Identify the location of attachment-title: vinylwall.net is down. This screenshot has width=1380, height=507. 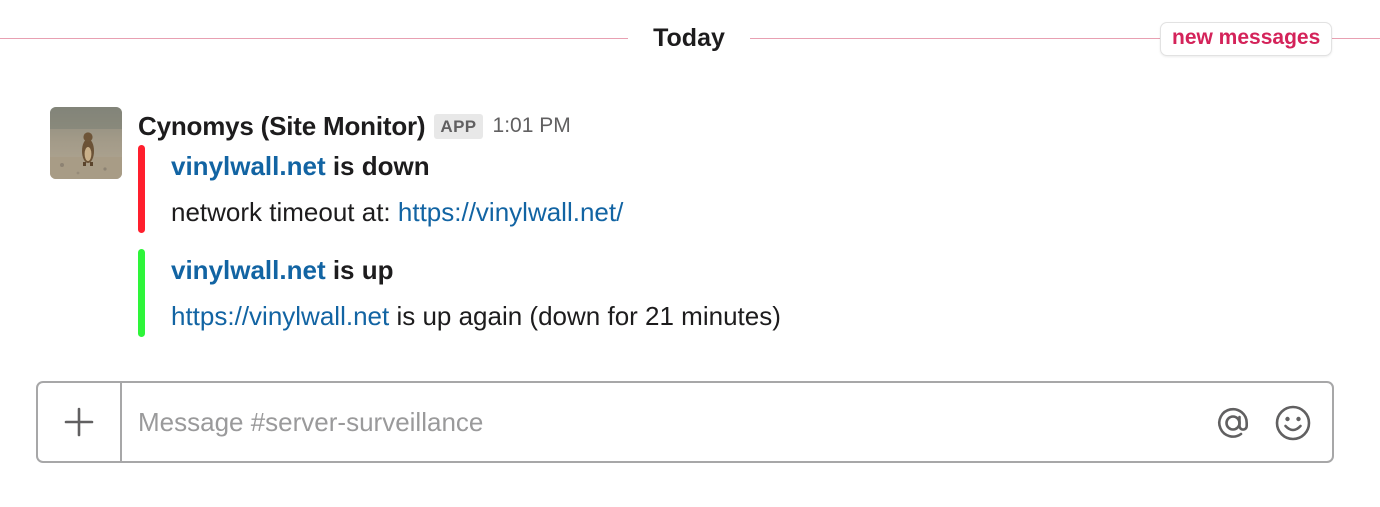
(300, 166).